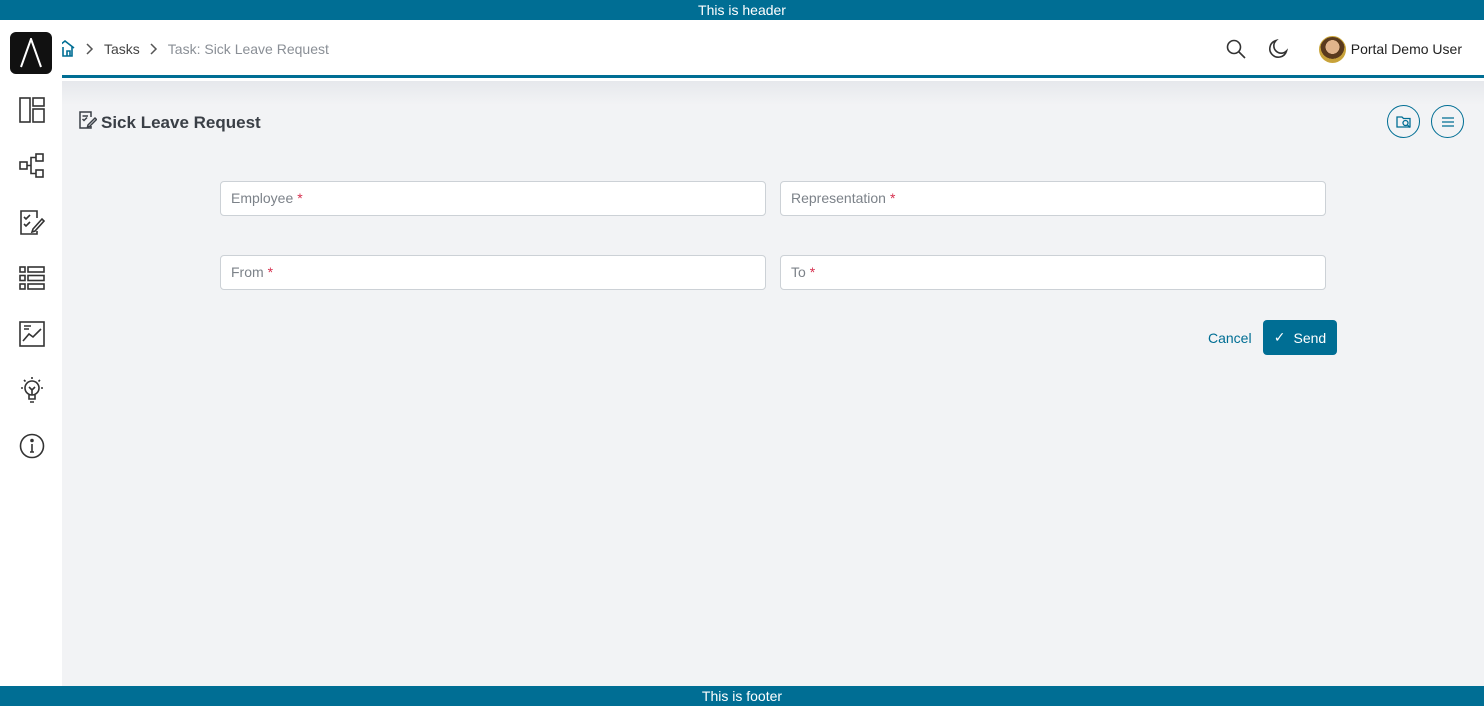 This screenshot has width=1484, height=706. What do you see at coordinates (1230, 338) in the screenshot?
I see `cancel-button: Cancel` at bounding box center [1230, 338].